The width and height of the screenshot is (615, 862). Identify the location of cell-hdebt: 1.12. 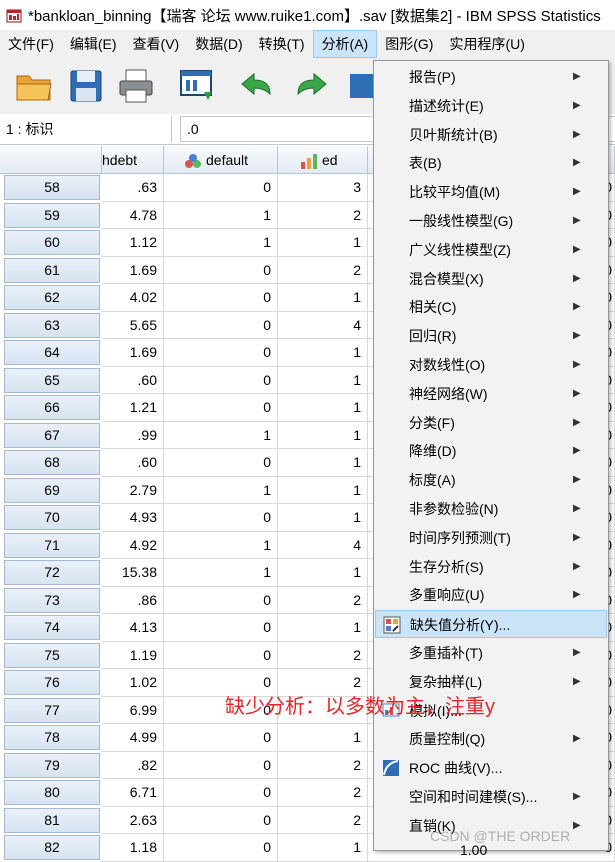
(133, 243).